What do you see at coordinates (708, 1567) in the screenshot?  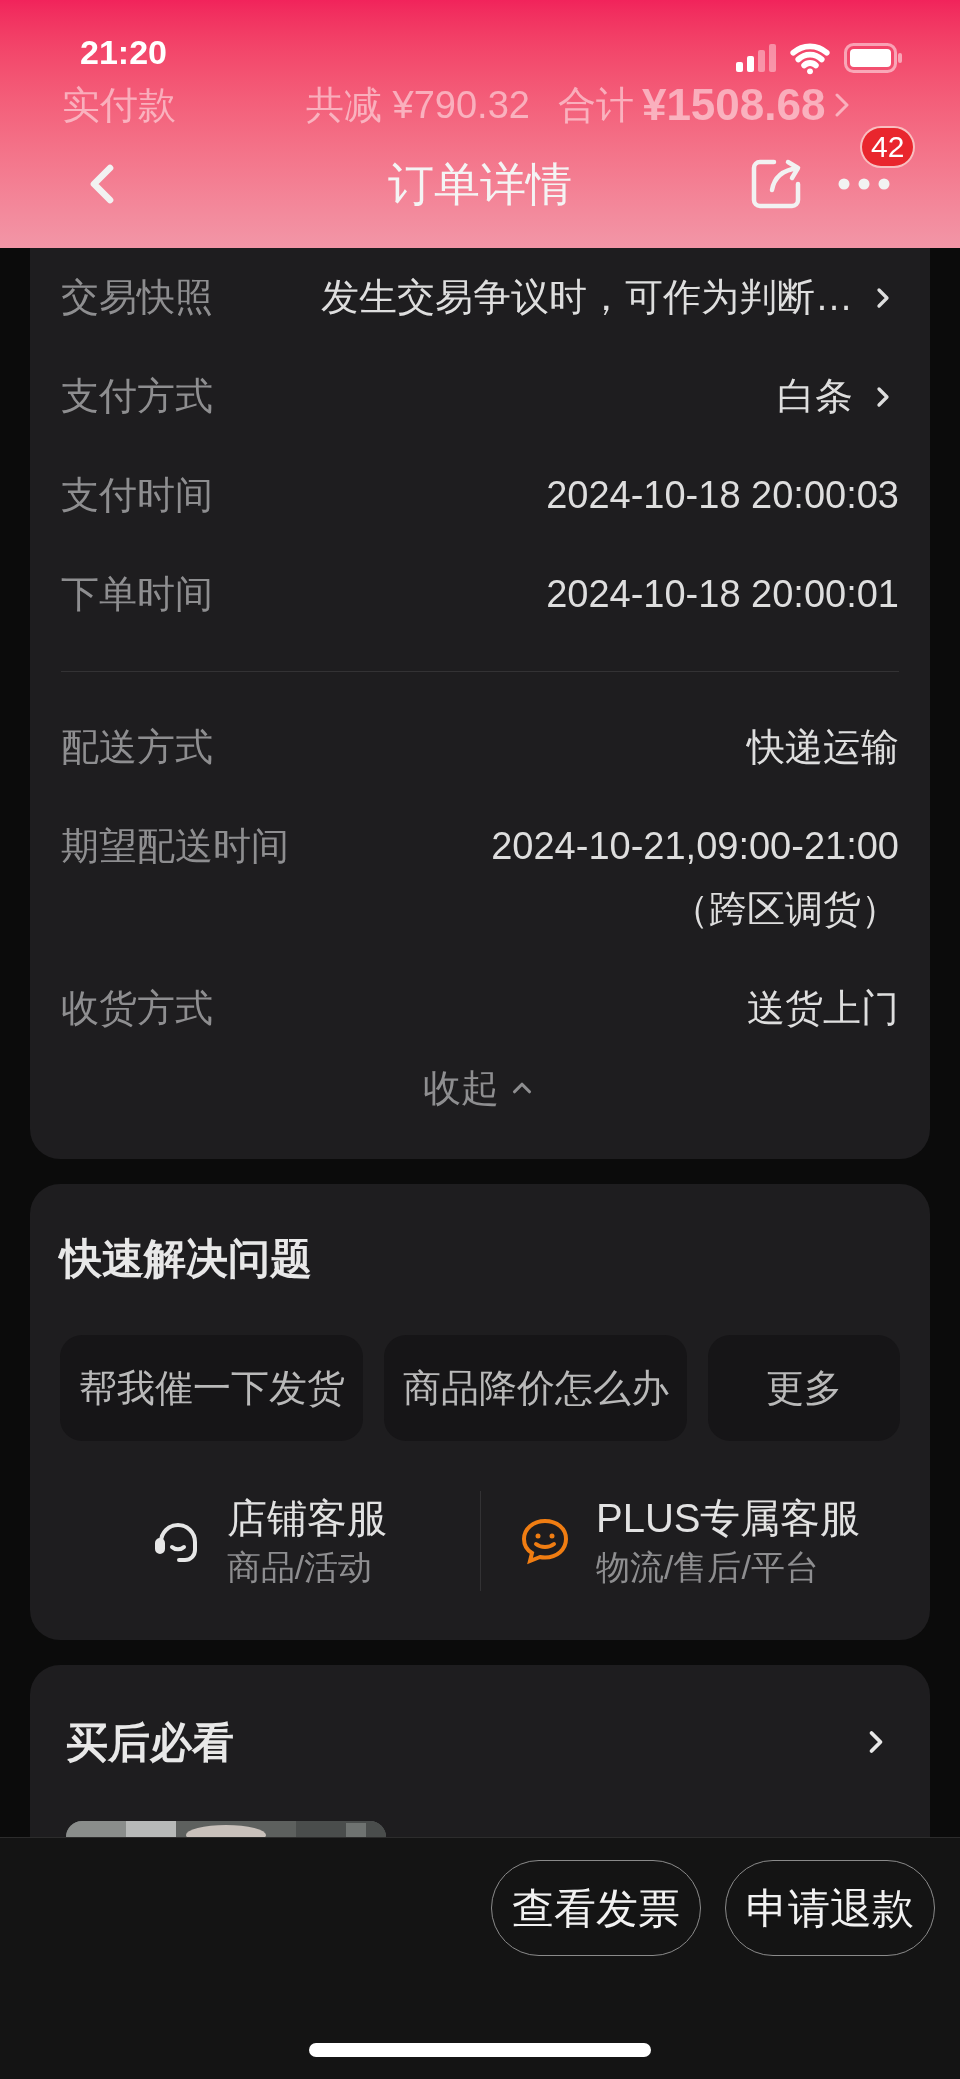 I see `service-subtitle: 物流/售后/平台` at bounding box center [708, 1567].